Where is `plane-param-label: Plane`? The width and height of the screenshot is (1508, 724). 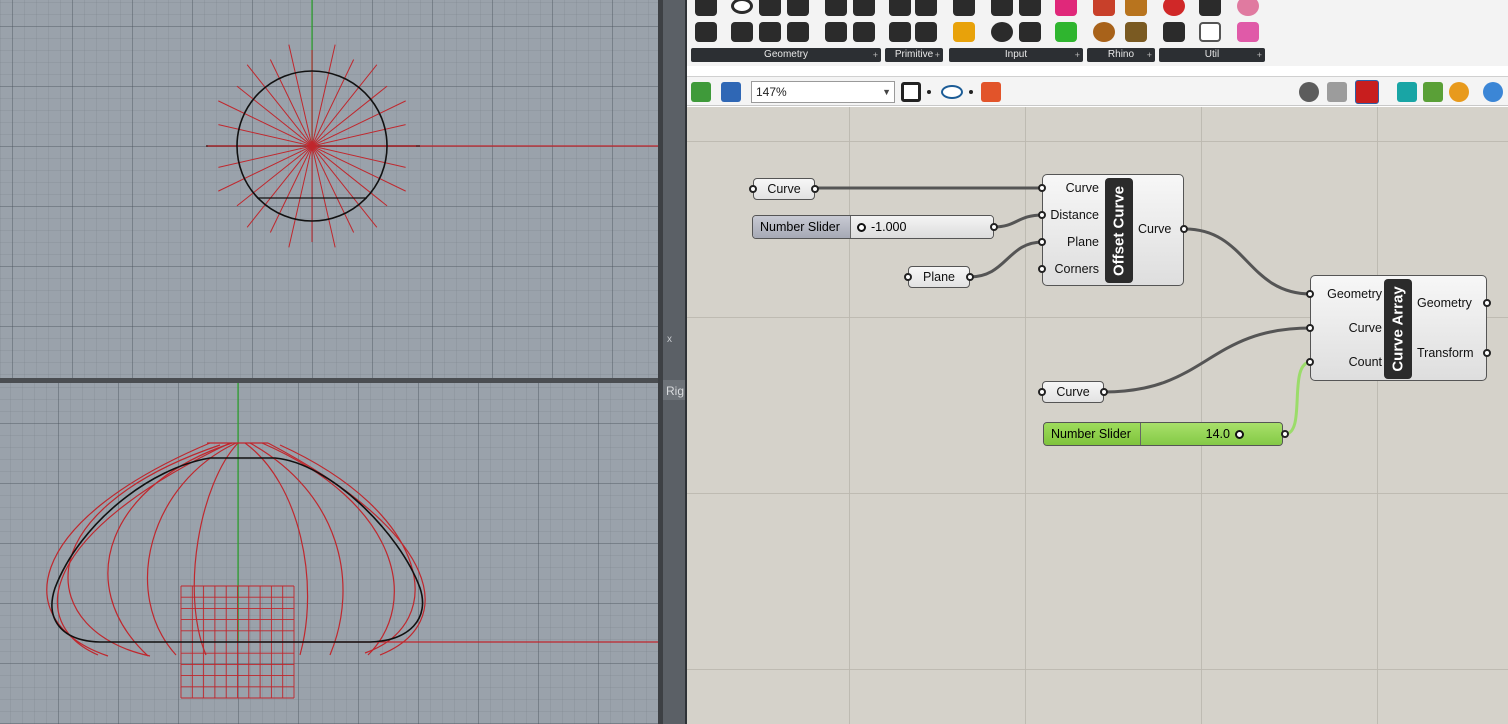 plane-param-label: Plane is located at coordinates (939, 277).